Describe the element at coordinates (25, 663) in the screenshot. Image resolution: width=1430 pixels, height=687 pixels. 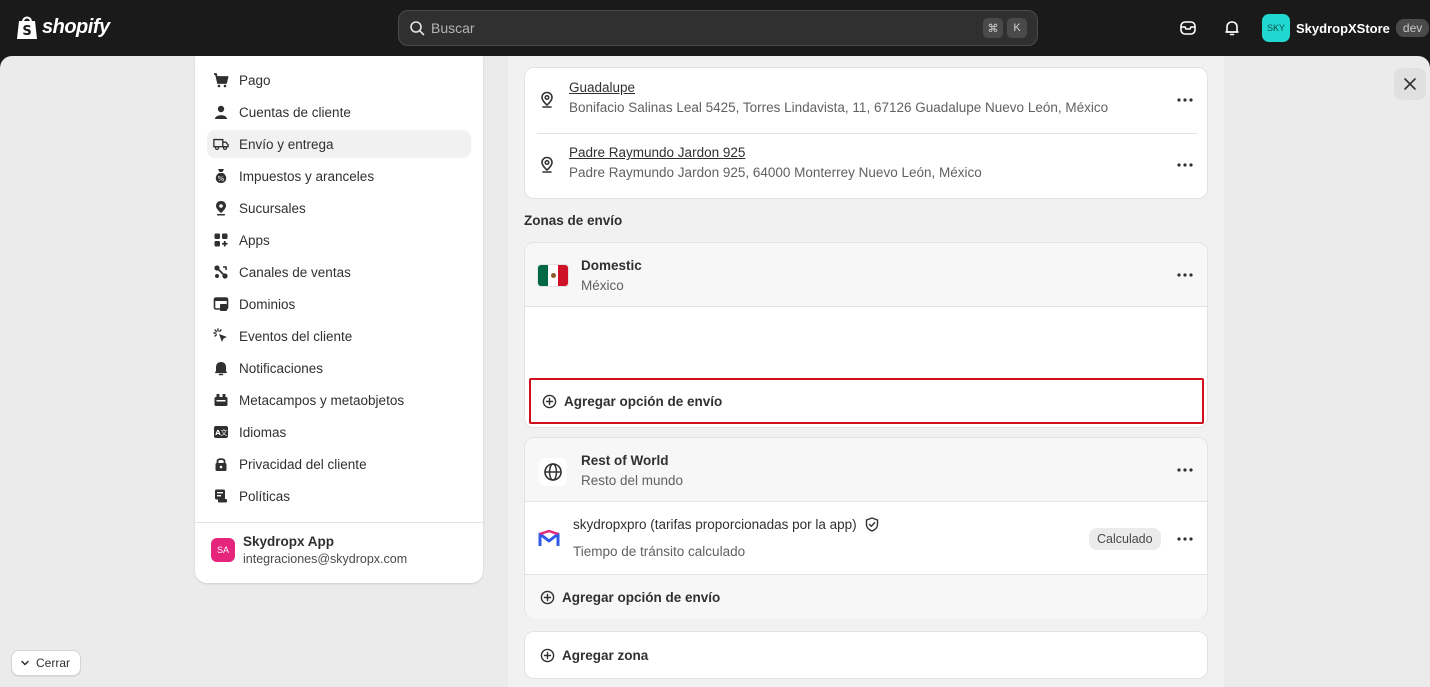
I see `chevron-down-icon` at that location.